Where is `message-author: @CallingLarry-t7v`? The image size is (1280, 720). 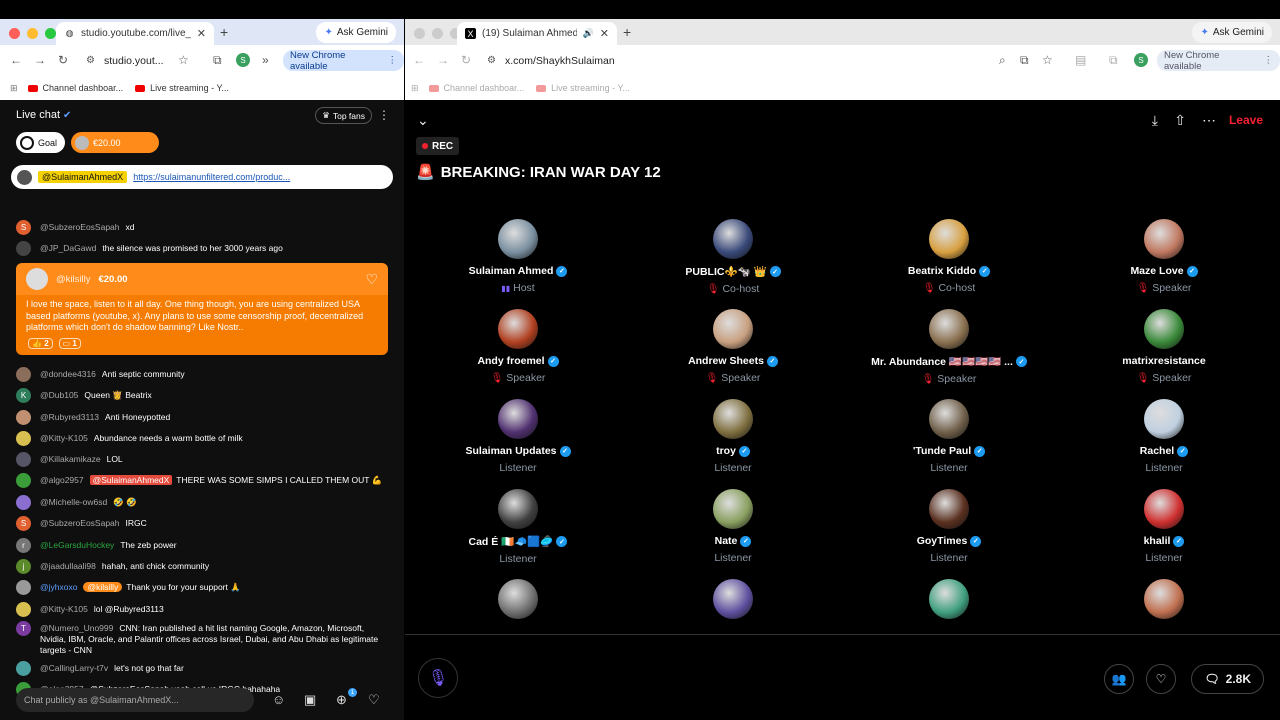 message-author: @CallingLarry-t7v is located at coordinates (74, 668).